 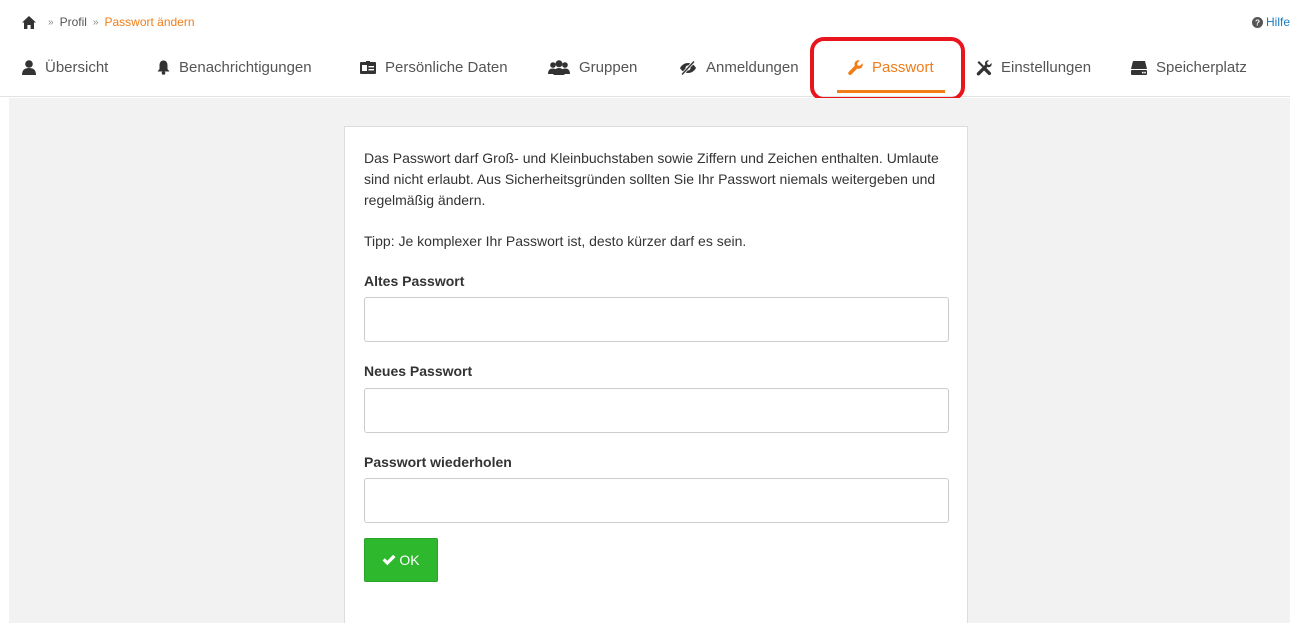 I want to click on eye-slash-icon, so click(x=688, y=67).